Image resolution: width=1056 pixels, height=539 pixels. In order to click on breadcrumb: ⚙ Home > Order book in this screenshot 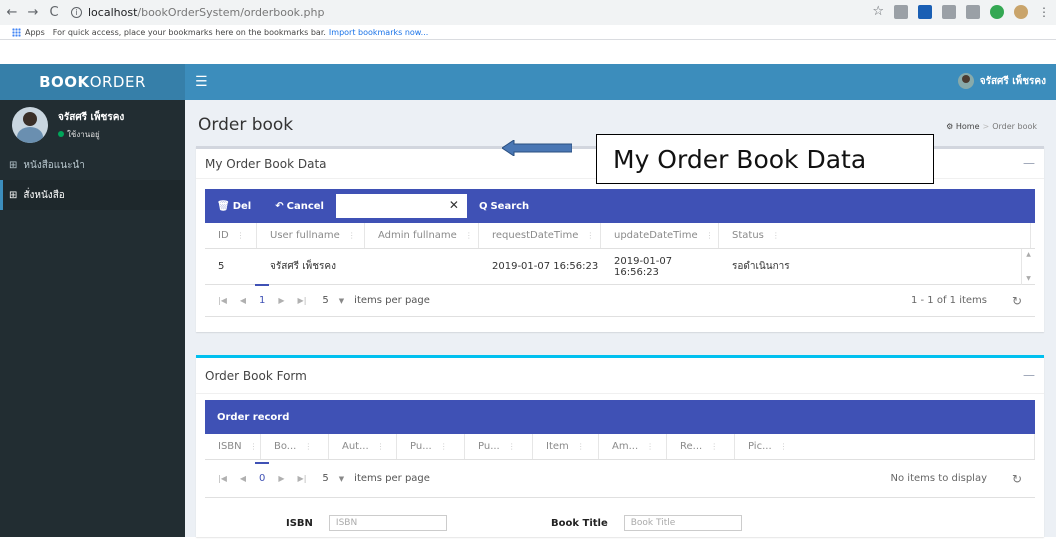, I will do `click(991, 126)`.